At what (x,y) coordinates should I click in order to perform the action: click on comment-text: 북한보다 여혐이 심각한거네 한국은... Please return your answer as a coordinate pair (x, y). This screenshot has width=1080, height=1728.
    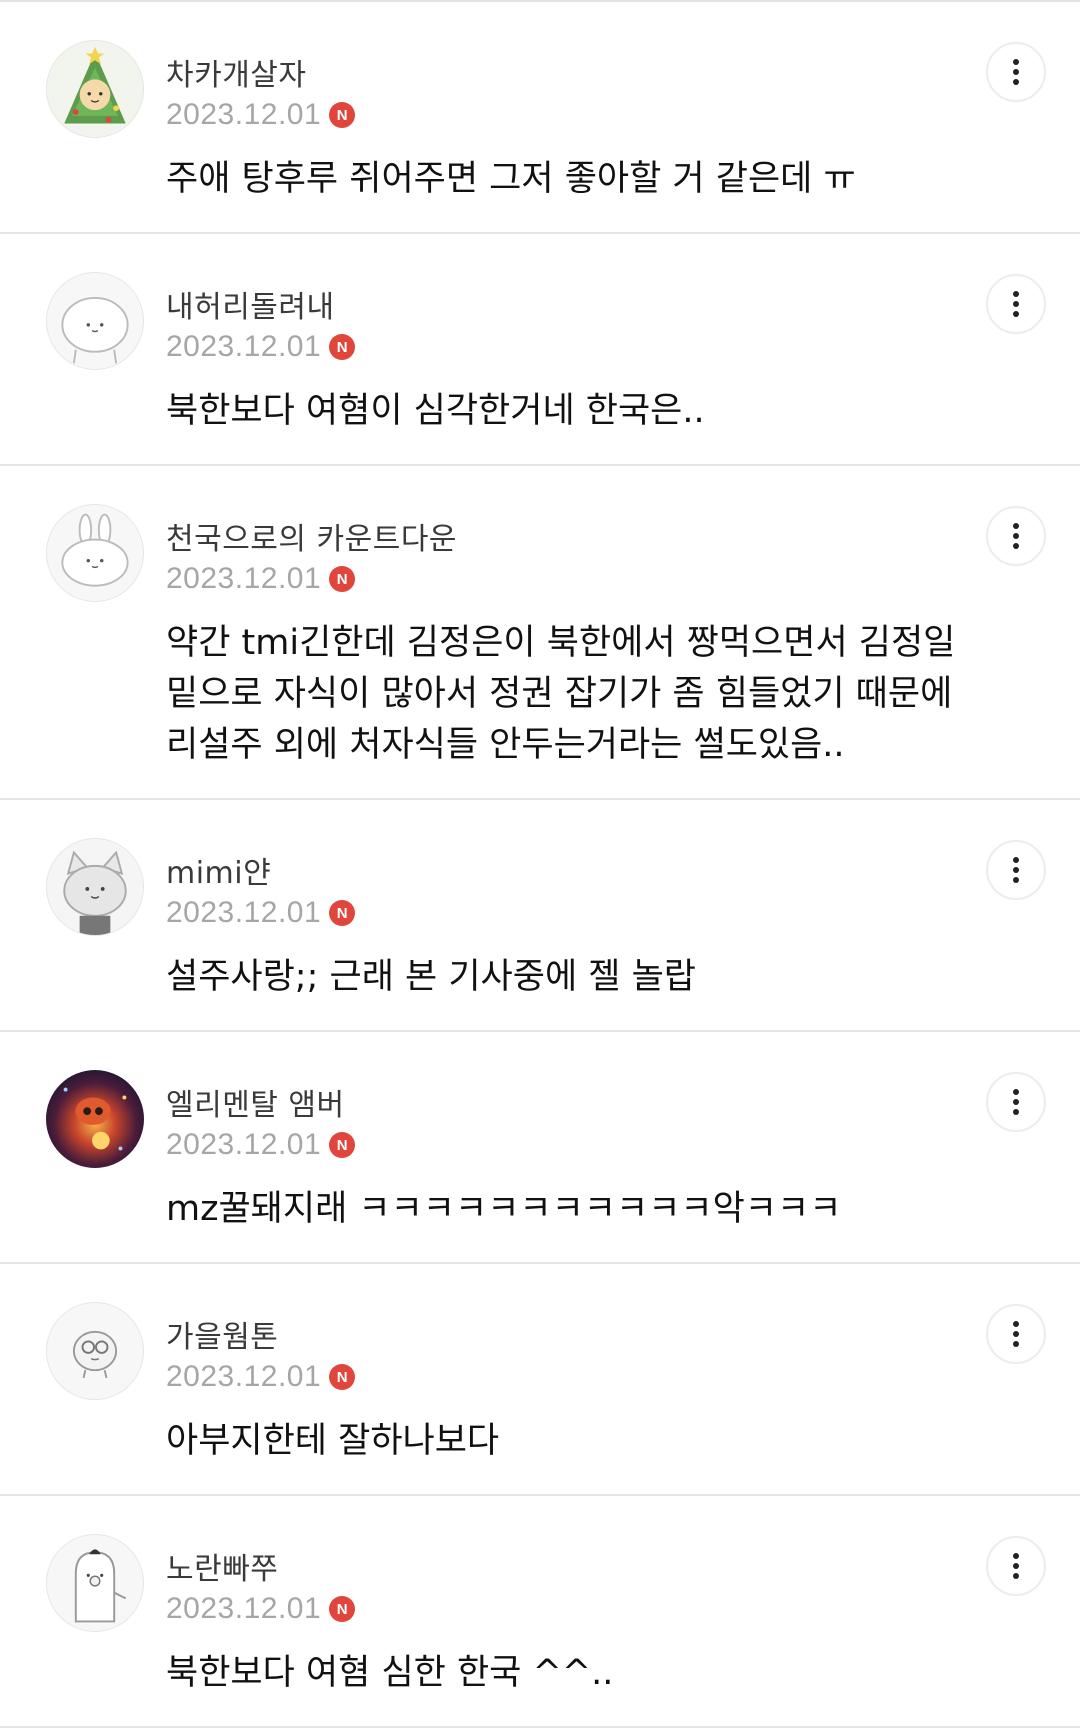
    Looking at the image, I should click on (435, 411).